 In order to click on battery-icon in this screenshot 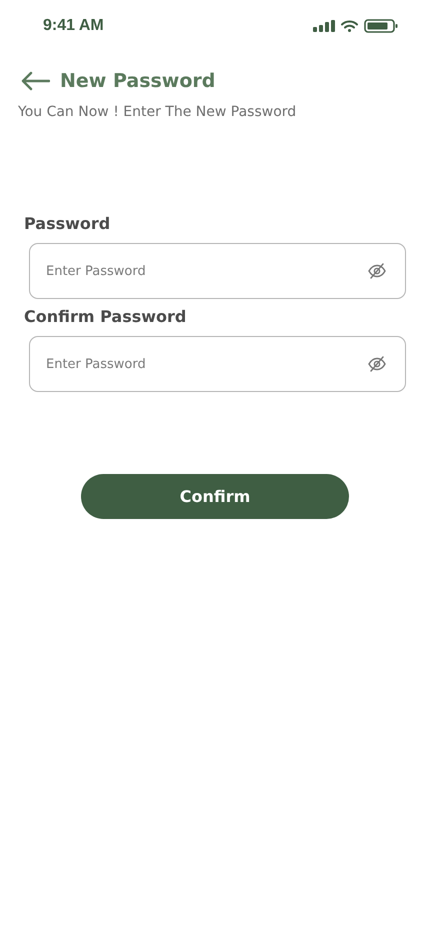, I will do `click(381, 26)`.